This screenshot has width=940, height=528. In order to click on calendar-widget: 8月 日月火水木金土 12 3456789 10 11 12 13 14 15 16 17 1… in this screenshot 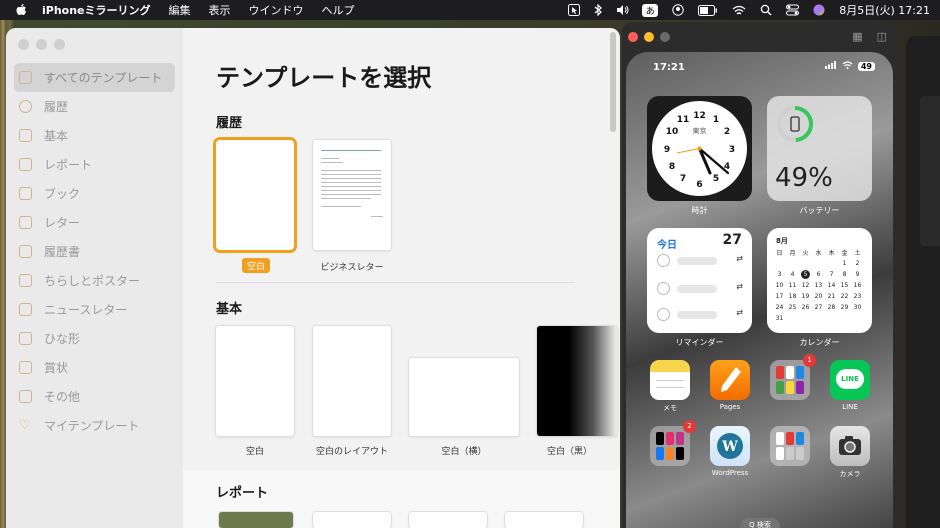, I will do `click(819, 280)`.